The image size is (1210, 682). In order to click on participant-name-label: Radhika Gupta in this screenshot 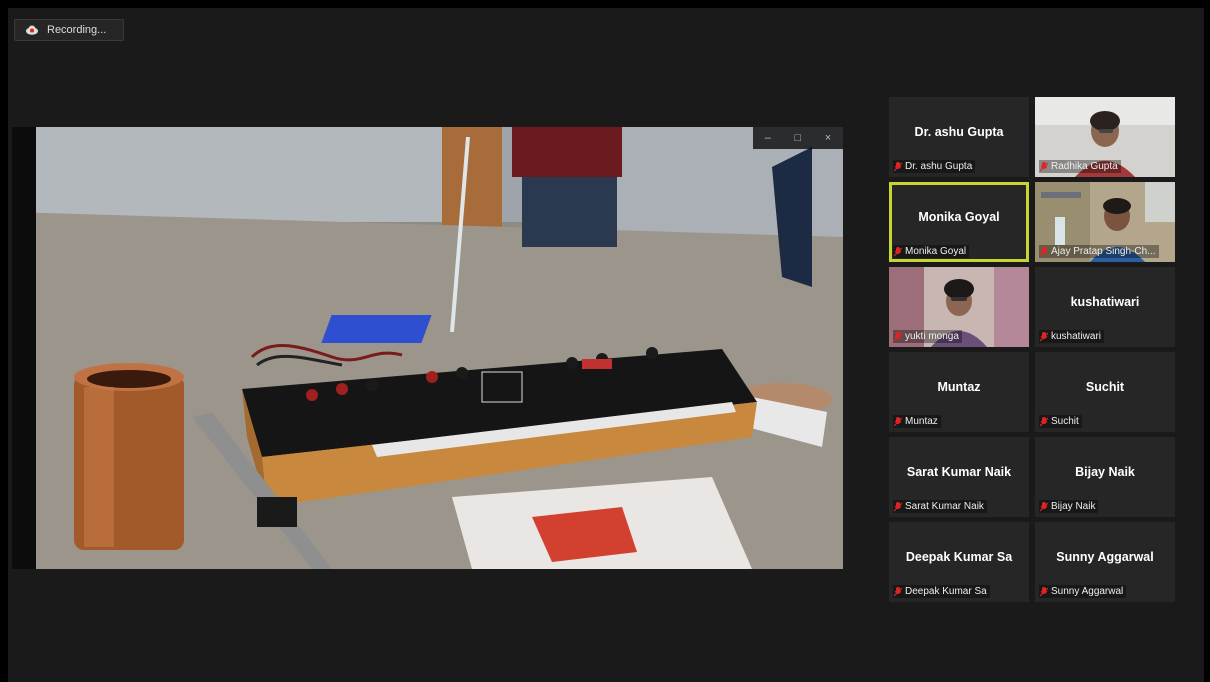, I will do `click(1080, 166)`.